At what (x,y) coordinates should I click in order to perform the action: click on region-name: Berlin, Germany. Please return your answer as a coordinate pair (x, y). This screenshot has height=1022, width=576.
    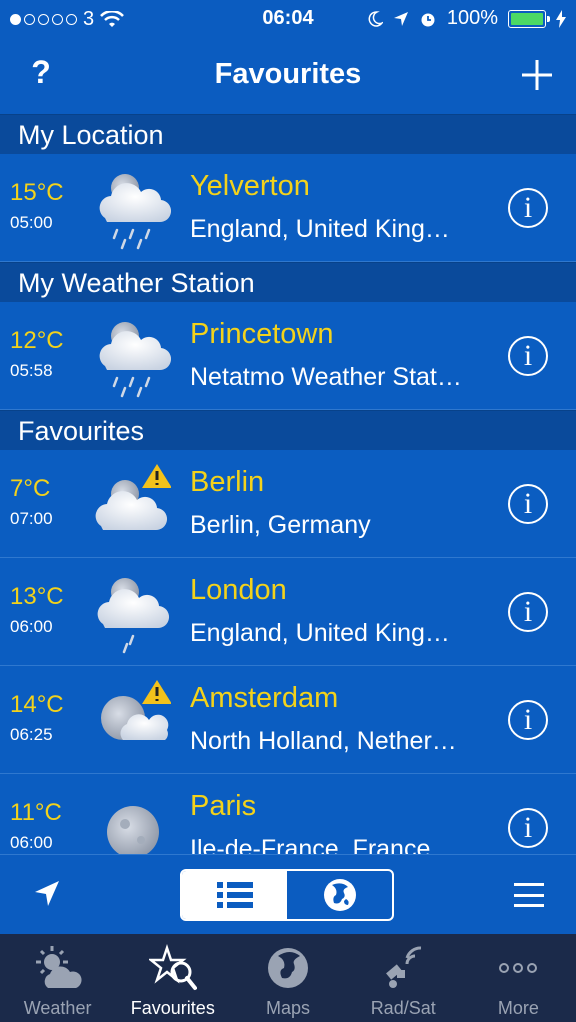
    Looking at the image, I should click on (280, 525).